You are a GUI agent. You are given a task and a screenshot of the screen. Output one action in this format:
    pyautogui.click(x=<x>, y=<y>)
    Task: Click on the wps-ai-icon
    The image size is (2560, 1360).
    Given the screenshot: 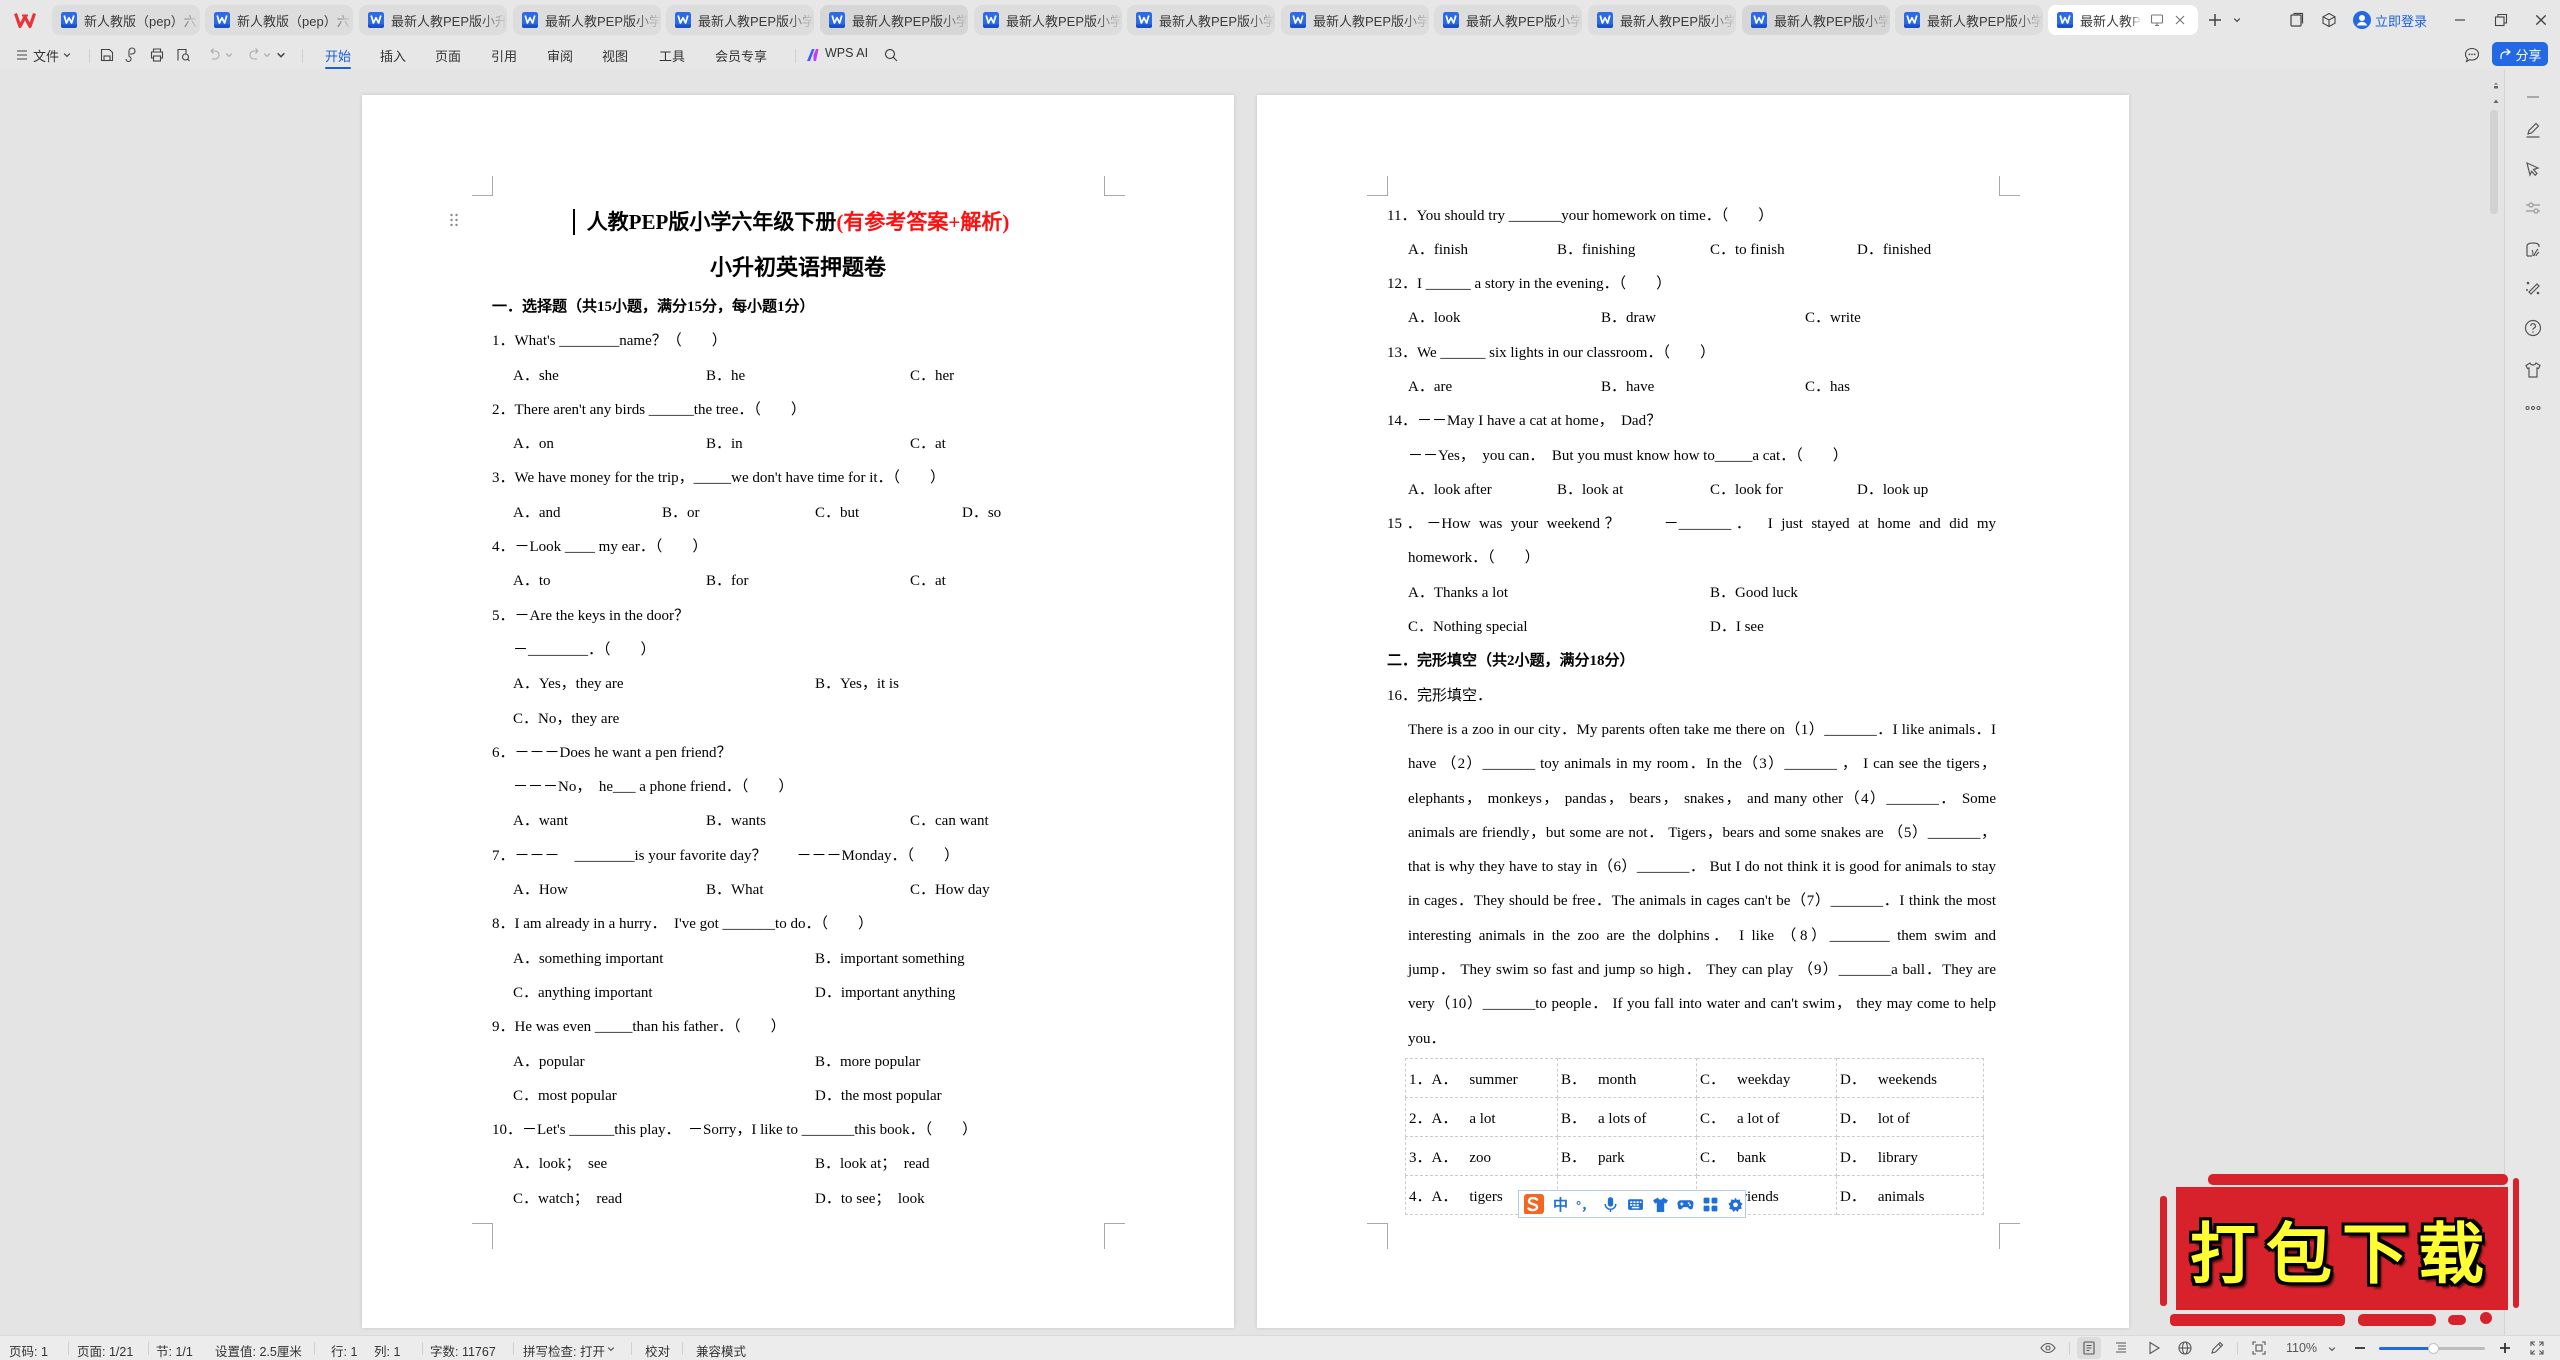 What is the action you would take?
    pyautogui.click(x=813, y=55)
    